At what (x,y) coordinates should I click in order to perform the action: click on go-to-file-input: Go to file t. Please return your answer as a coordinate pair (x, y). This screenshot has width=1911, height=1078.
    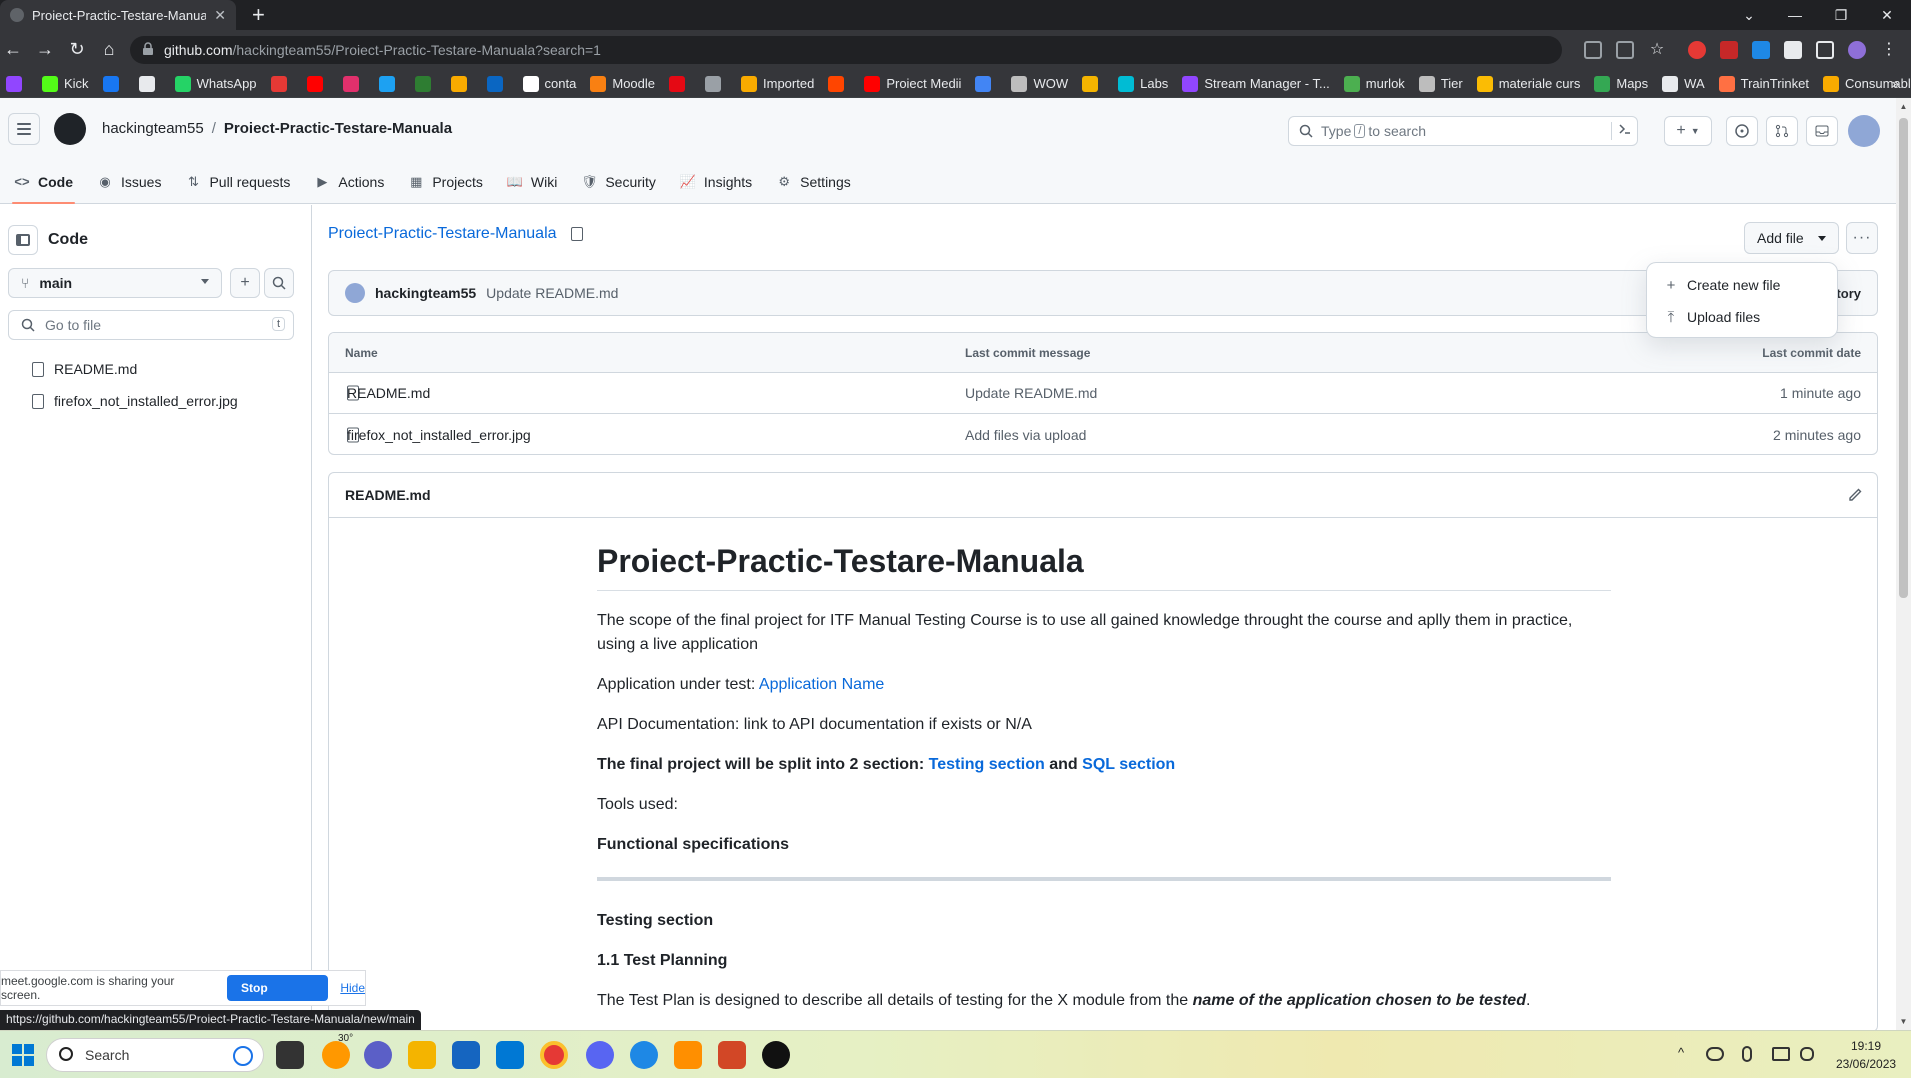
    Looking at the image, I should click on (151, 325).